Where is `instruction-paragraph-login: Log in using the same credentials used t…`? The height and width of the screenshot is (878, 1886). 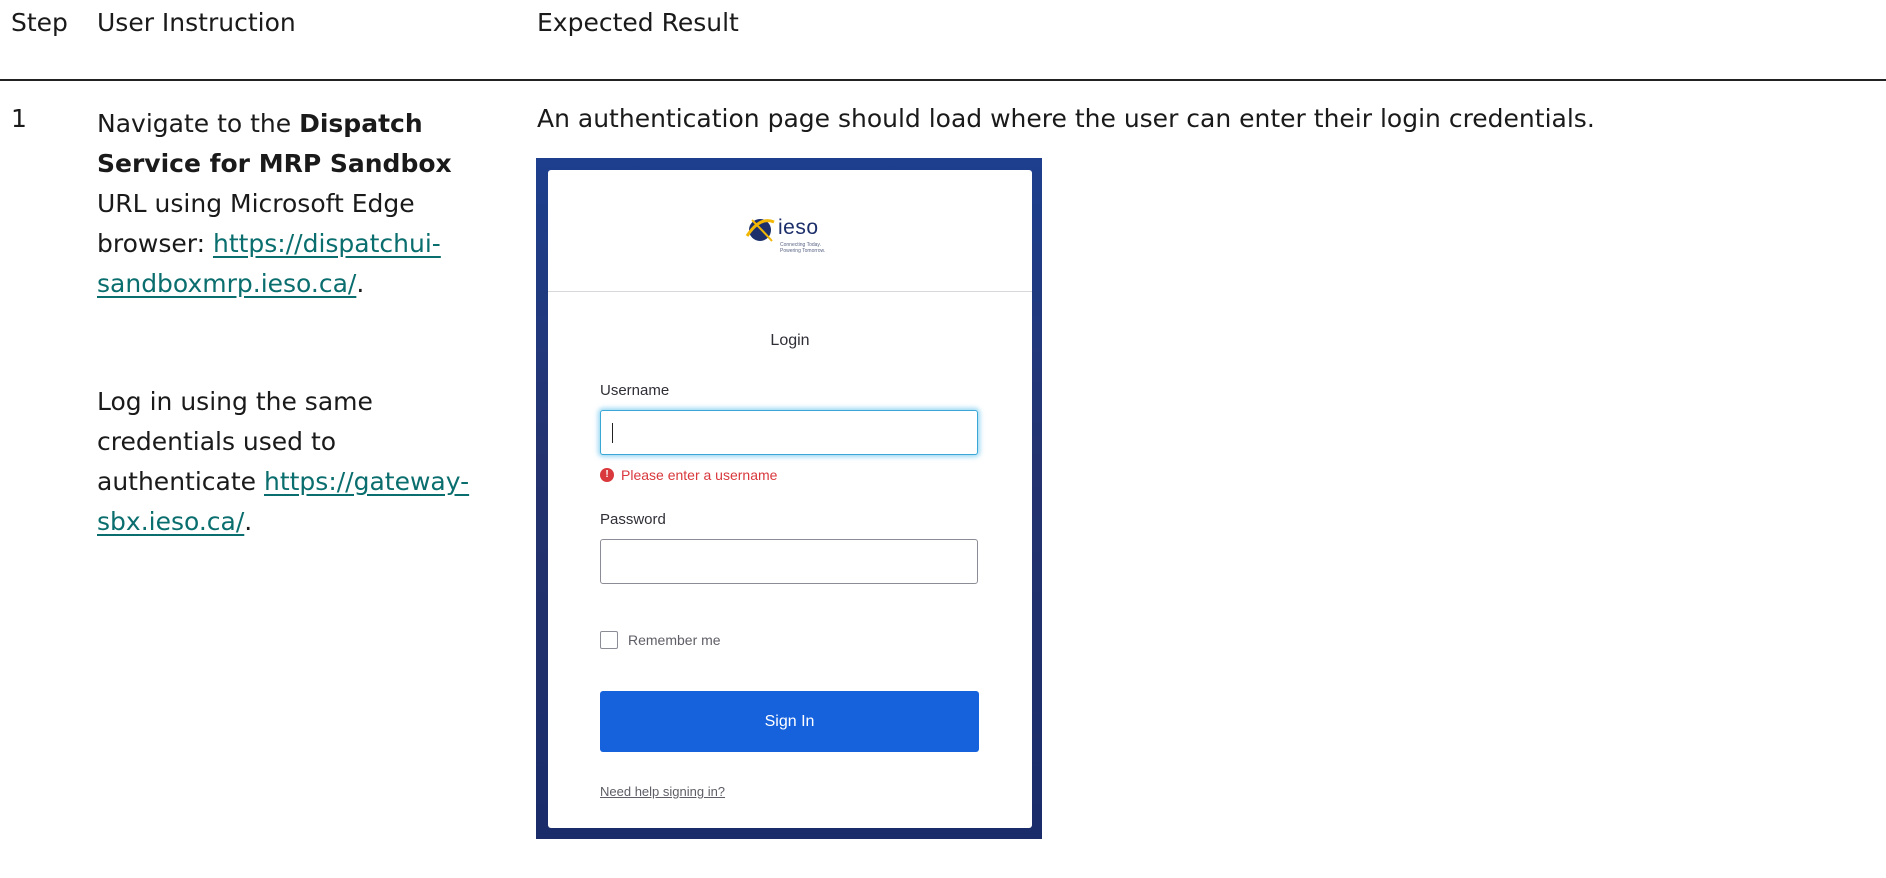 instruction-paragraph-login: Log in using the same credentials used t… is located at coordinates (297, 462).